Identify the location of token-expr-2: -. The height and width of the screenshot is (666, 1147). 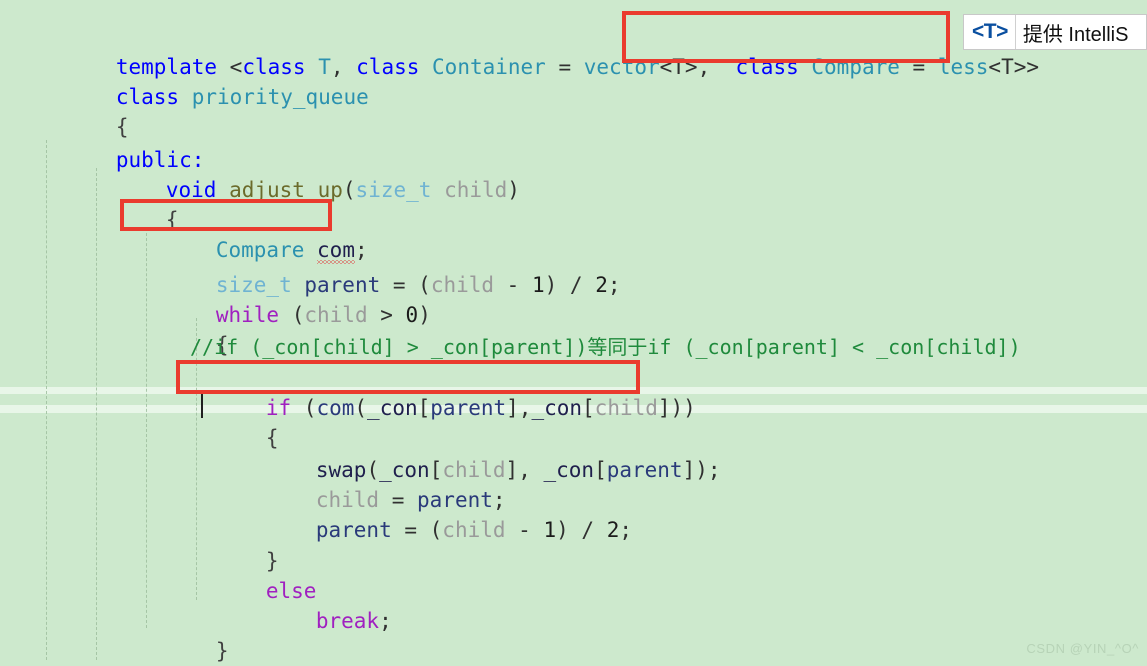
(513, 285).